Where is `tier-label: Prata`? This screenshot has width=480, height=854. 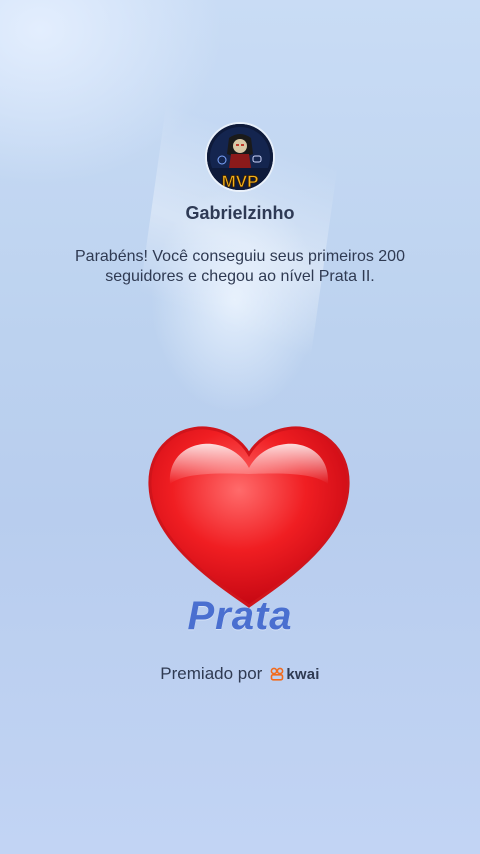 tier-label: Prata is located at coordinates (240, 616).